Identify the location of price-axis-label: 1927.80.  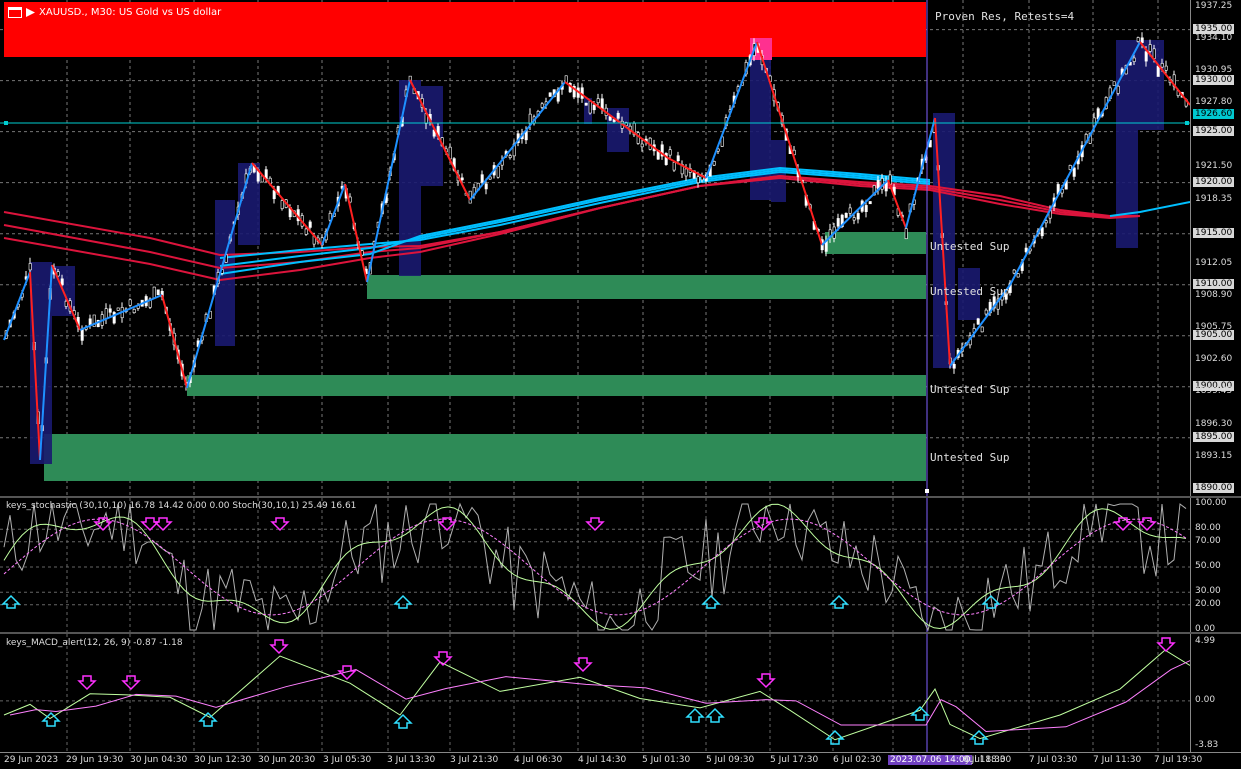
(1214, 102).